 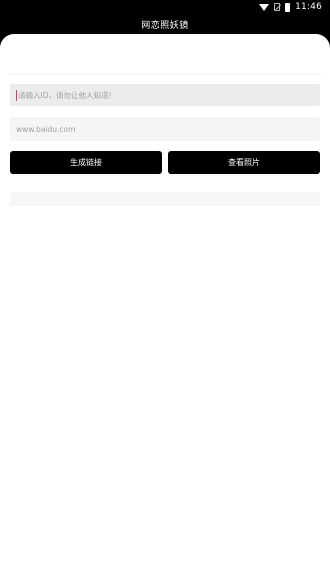 I want to click on app-header: 网恋照妖镜, so click(x=165, y=24).